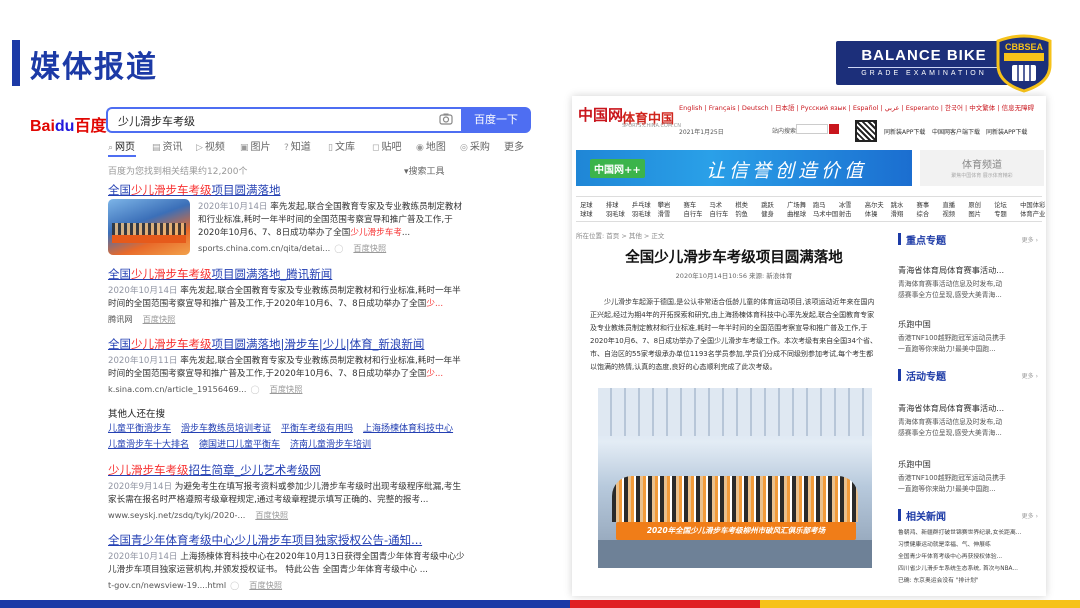  Describe the element at coordinates (741, 214) in the screenshot. I see `nav-link: 钓鱼` at that location.